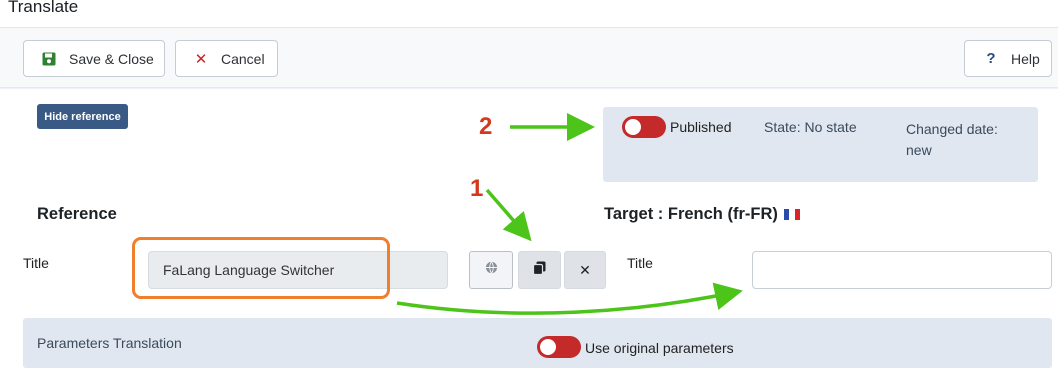 The height and width of the screenshot is (371, 1058). I want to click on step-2-marker: 2, so click(486, 126).